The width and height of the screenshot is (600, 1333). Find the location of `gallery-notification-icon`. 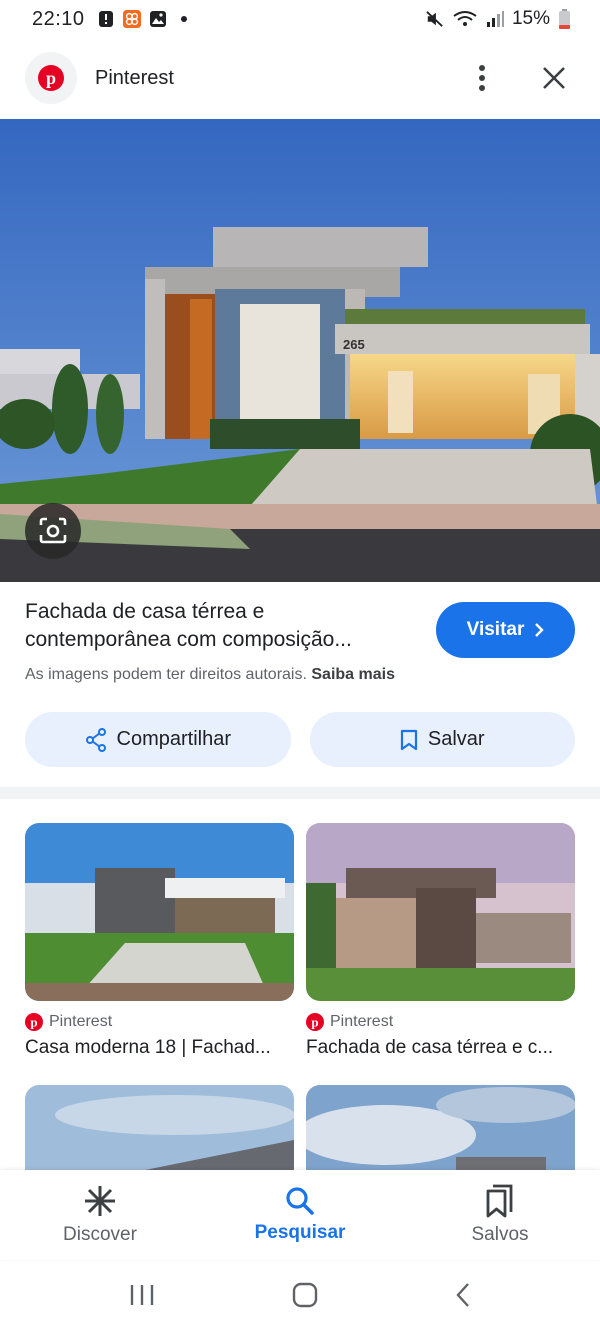

gallery-notification-icon is located at coordinates (158, 19).